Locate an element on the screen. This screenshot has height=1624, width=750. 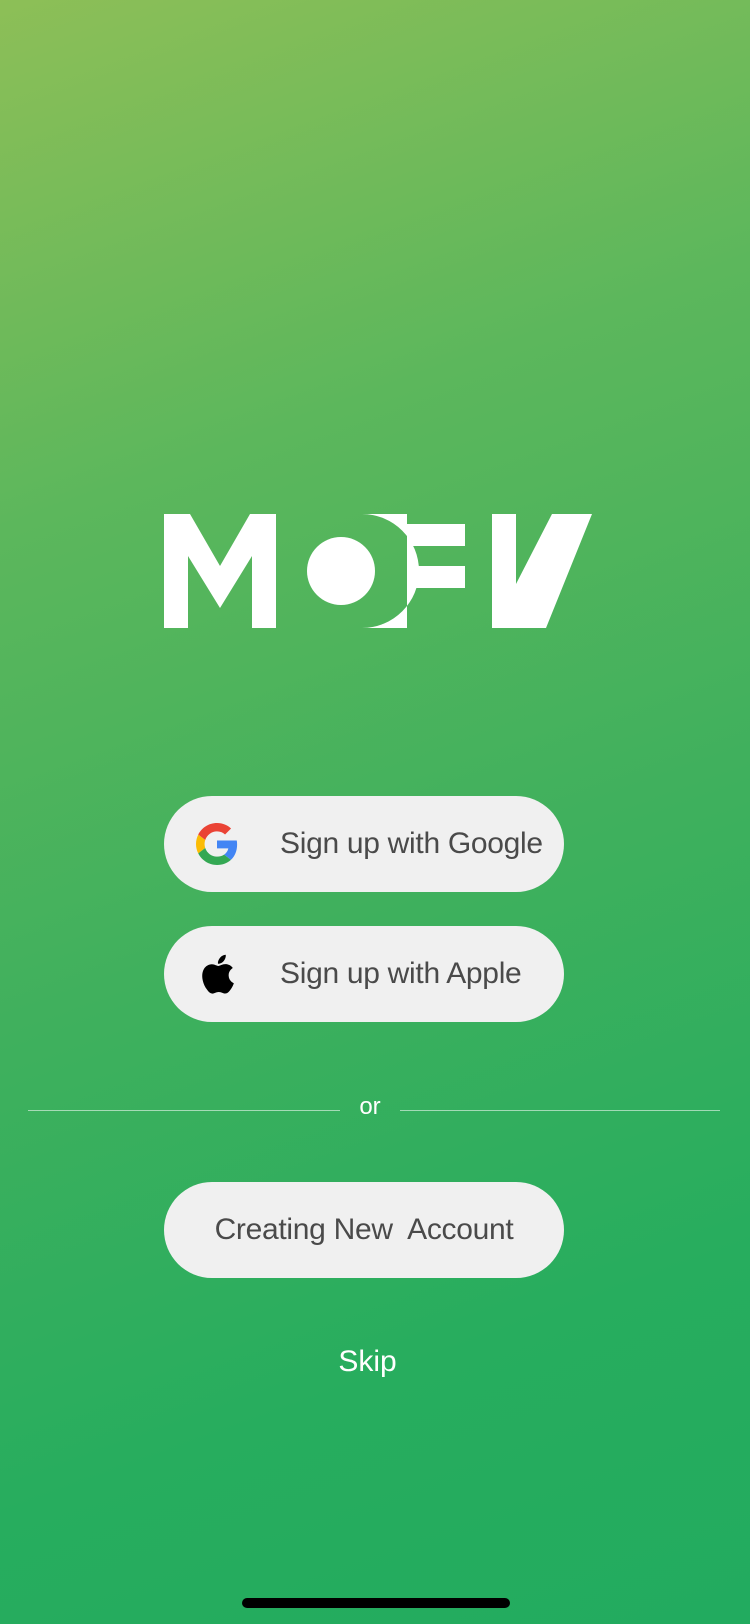
sign-up-apple-label: Sign up with Apple is located at coordinates (401, 973).